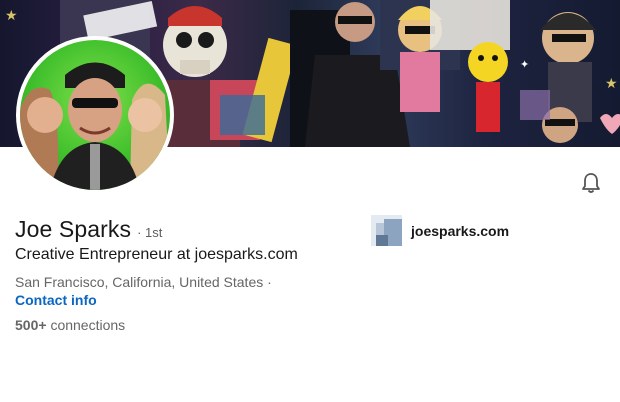 This screenshot has width=620, height=402. Describe the element at coordinates (95, 126) in the screenshot. I see `avatar-photo` at that location.